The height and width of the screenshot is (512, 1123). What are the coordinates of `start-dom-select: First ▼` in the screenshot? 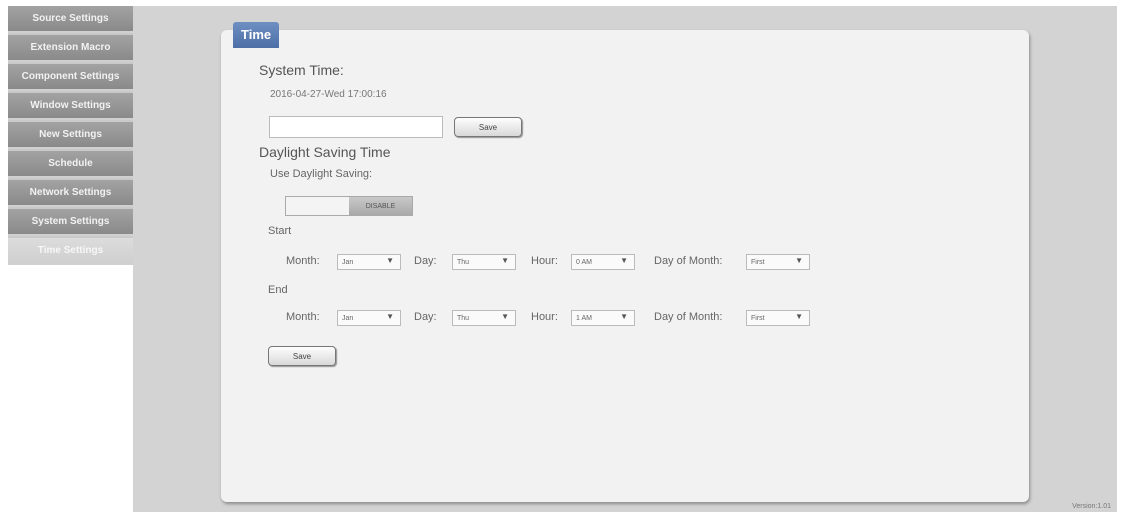 It's located at (778, 262).